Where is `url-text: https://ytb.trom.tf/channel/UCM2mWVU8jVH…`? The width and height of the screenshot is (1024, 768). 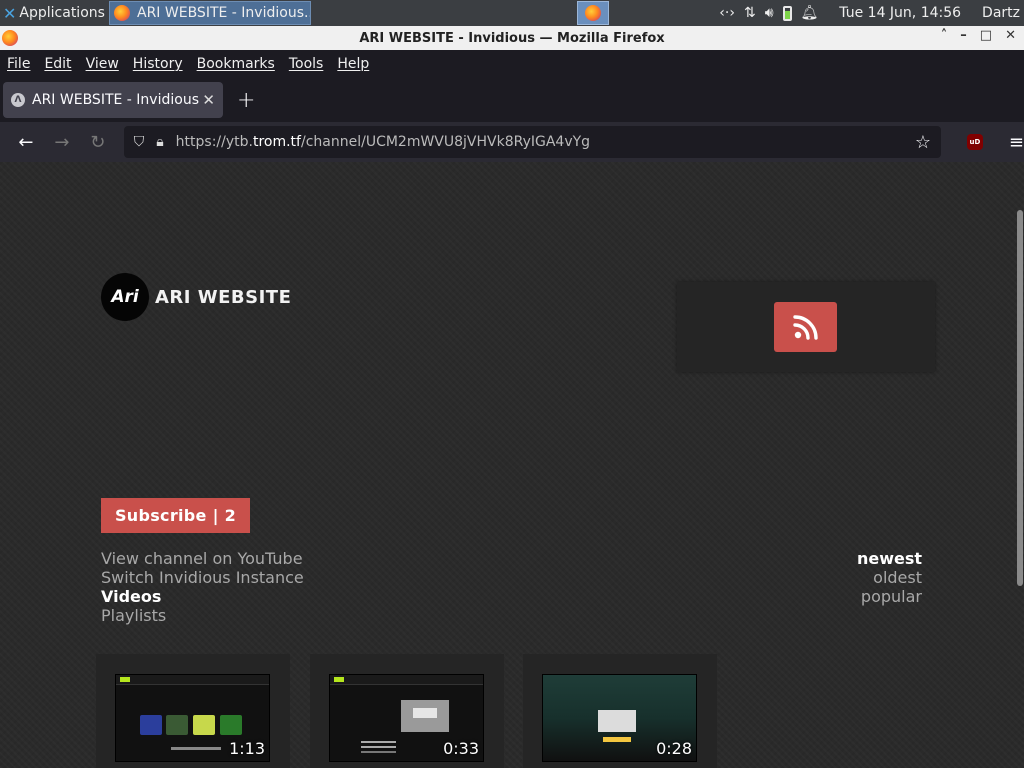
url-text: https://ytb.trom.tf/channel/UCM2mWVU8jVH… is located at coordinates (545, 142).